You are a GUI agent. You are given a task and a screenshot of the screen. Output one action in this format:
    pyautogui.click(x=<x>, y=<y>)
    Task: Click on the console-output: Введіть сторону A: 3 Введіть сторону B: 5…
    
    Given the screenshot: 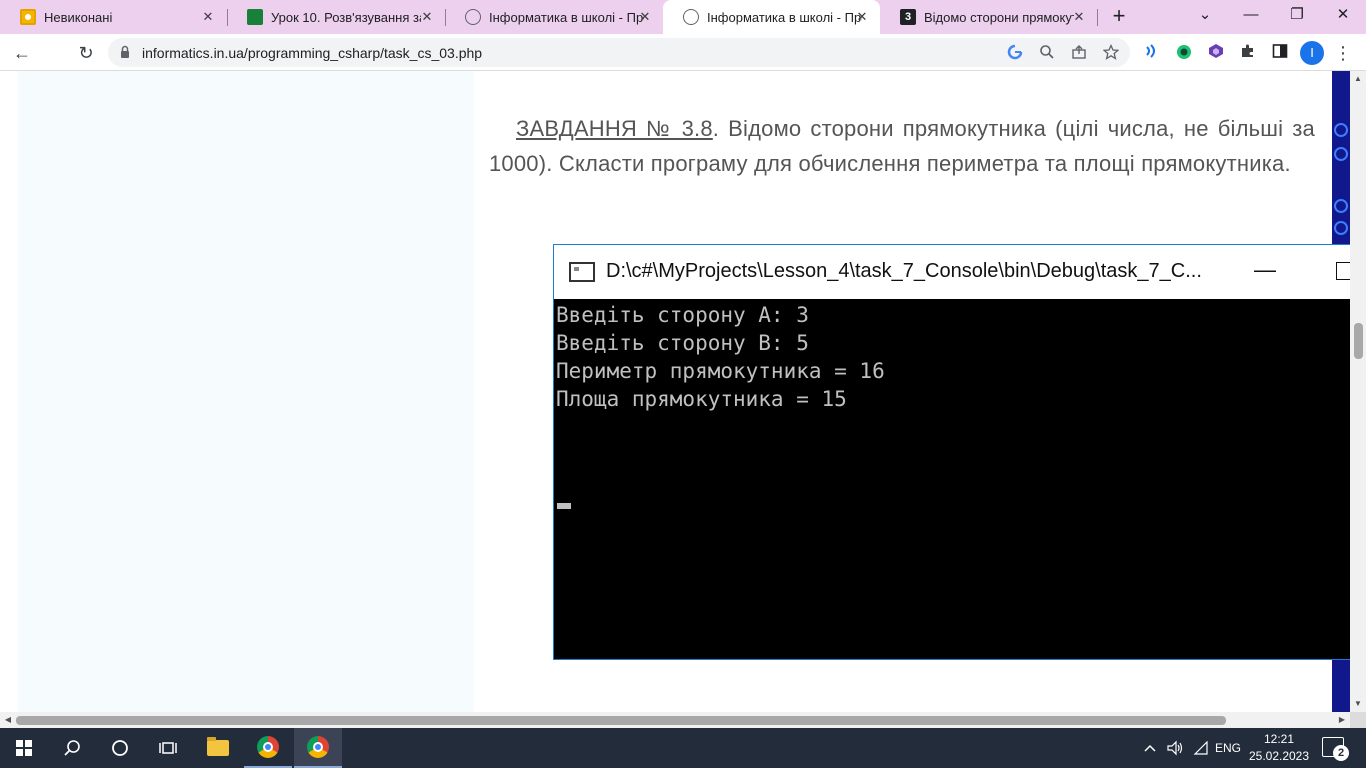 What is the action you would take?
    pyautogui.click(x=720, y=357)
    